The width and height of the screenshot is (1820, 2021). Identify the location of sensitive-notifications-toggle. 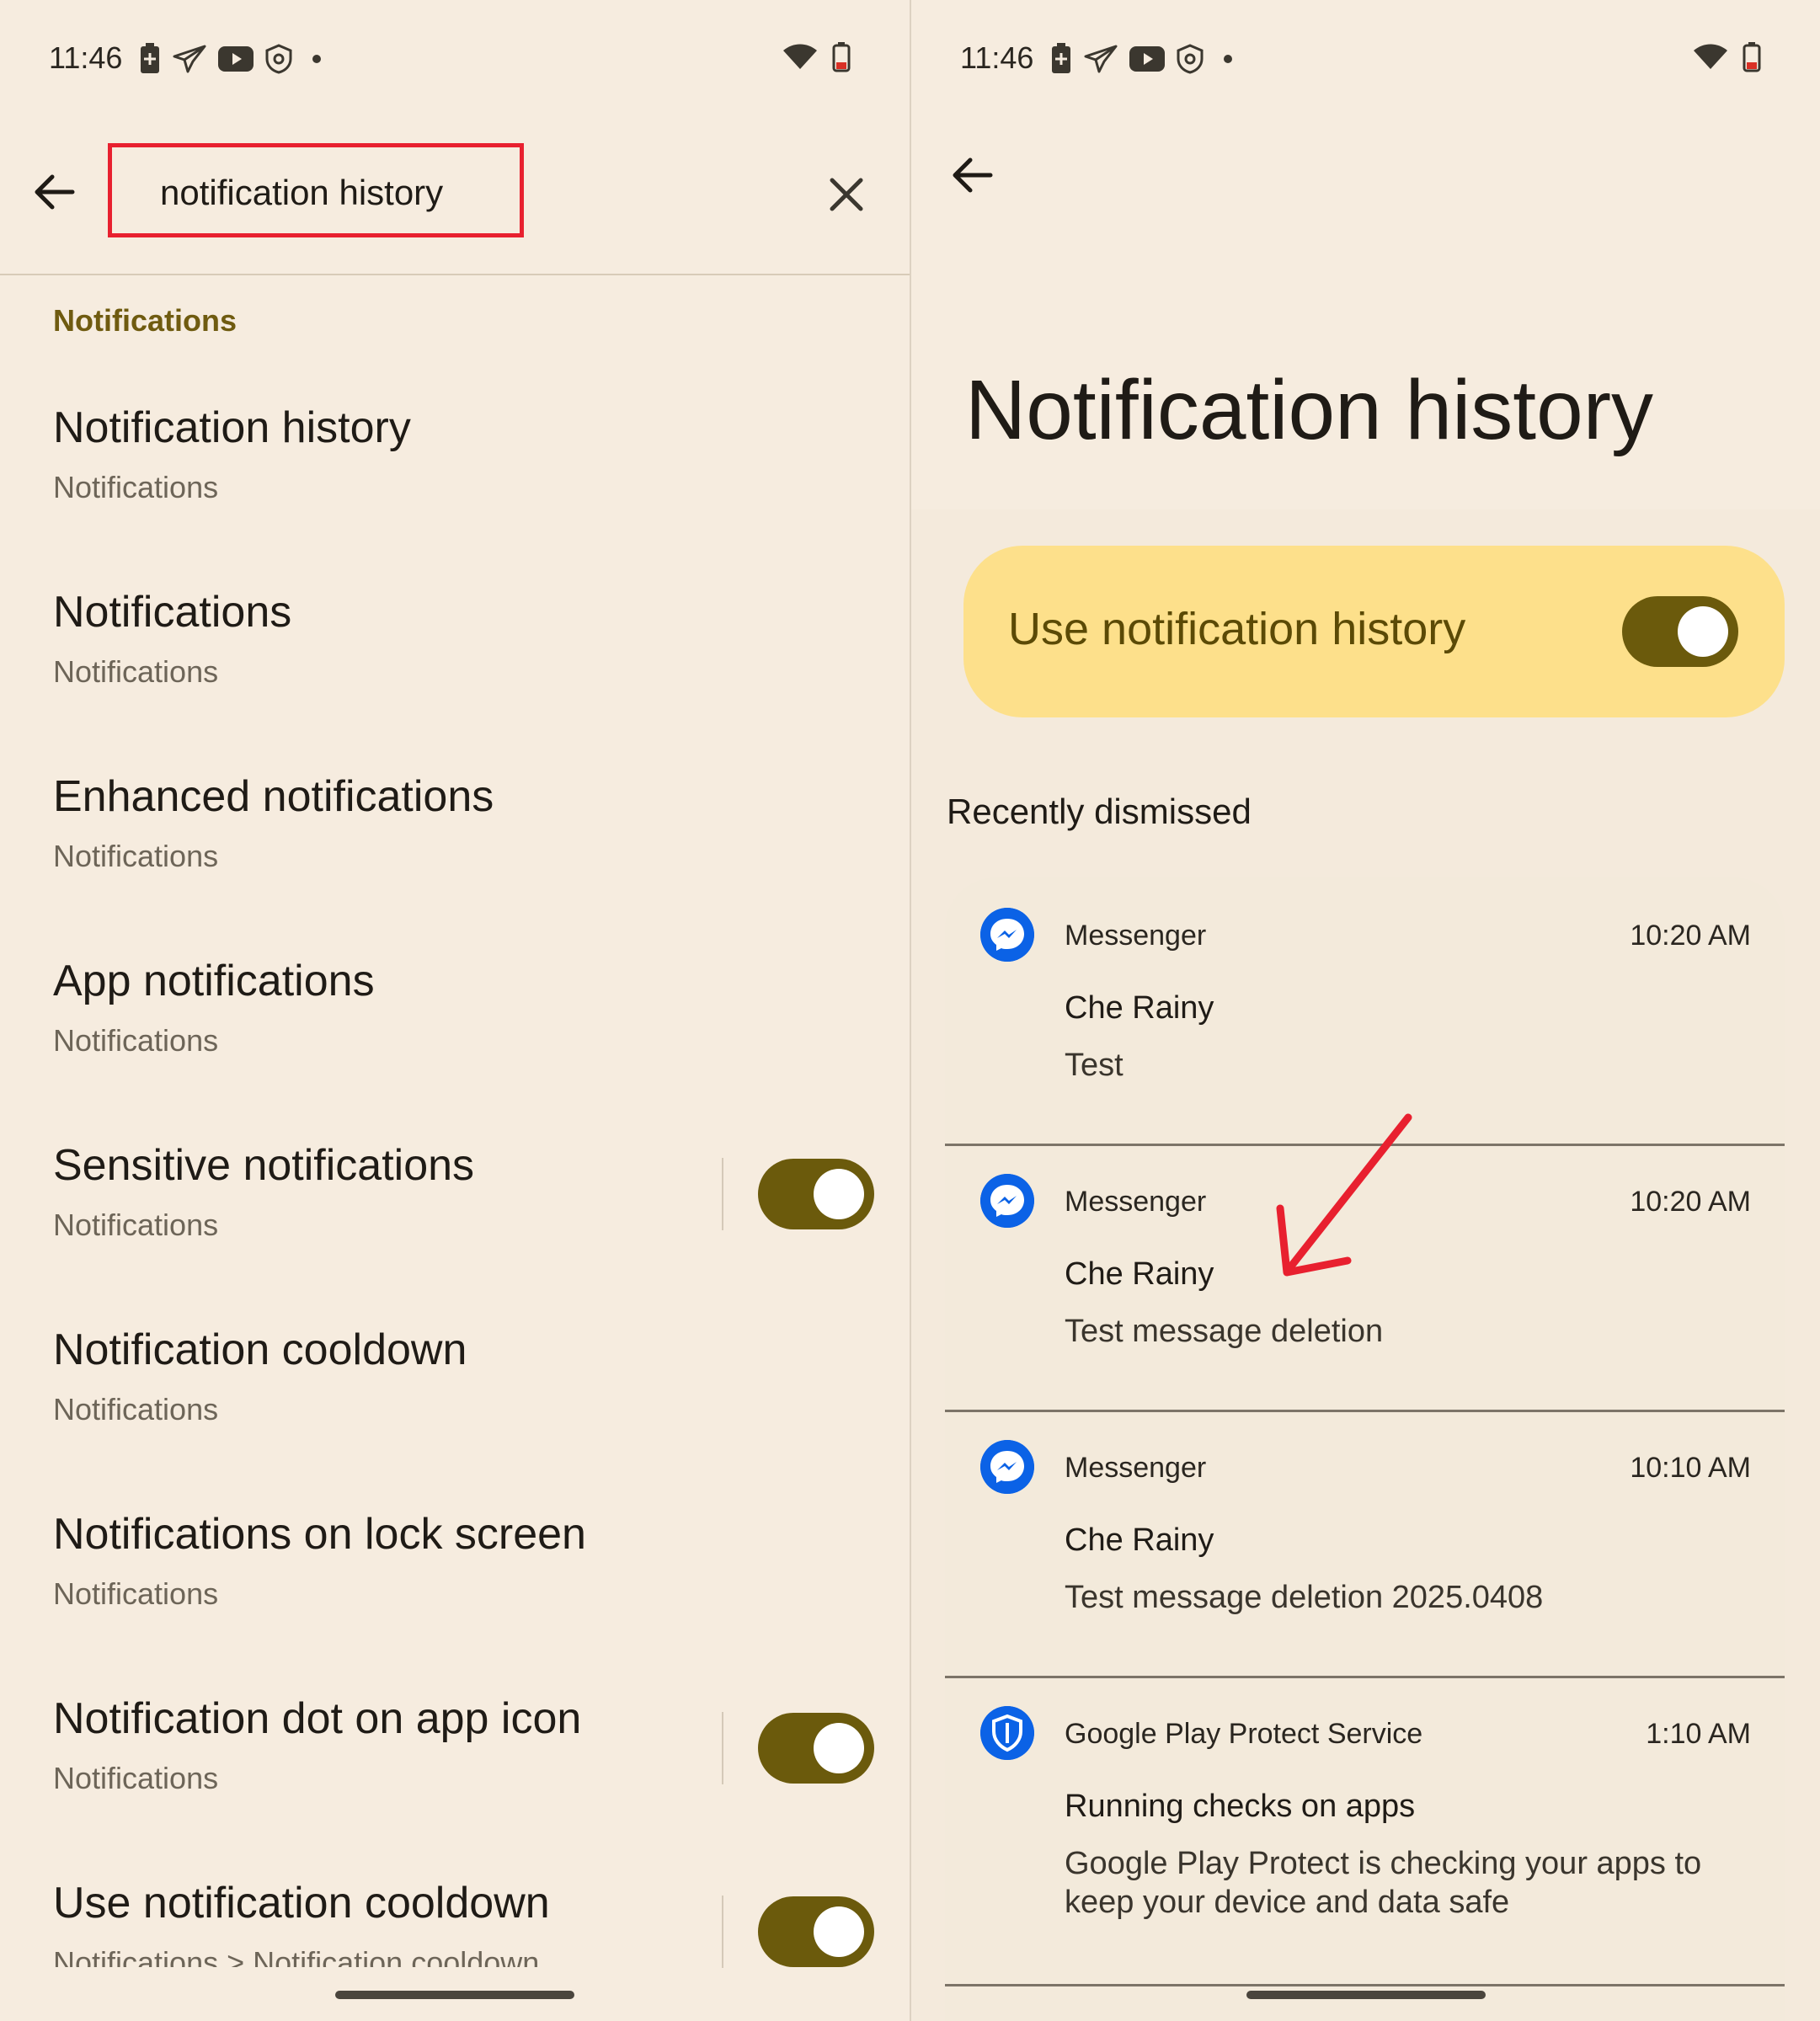
(816, 1194).